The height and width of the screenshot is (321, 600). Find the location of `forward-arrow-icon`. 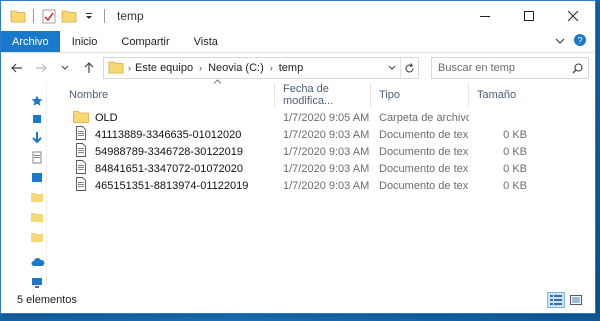

forward-arrow-icon is located at coordinates (41, 68).